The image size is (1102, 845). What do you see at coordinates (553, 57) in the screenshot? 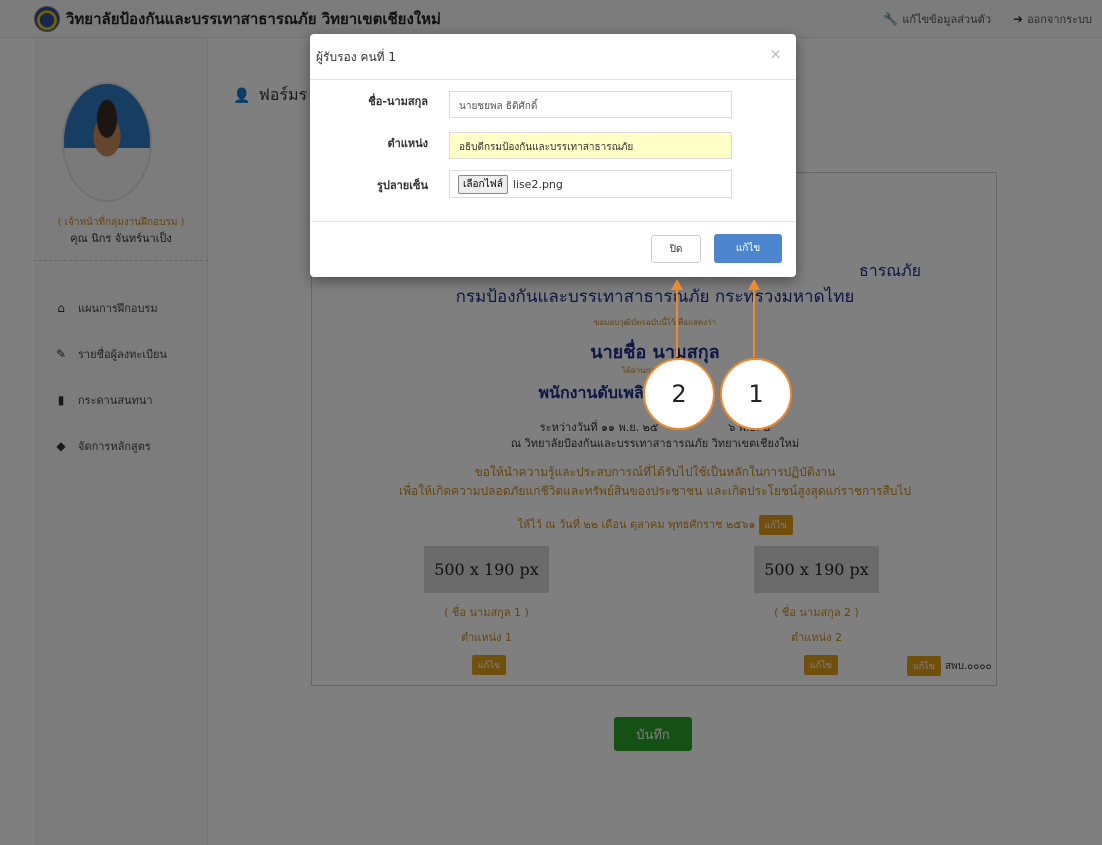
I see `modal-header: ผู้รับรอง คนที่ 1 ×` at bounding box center [553, 57].